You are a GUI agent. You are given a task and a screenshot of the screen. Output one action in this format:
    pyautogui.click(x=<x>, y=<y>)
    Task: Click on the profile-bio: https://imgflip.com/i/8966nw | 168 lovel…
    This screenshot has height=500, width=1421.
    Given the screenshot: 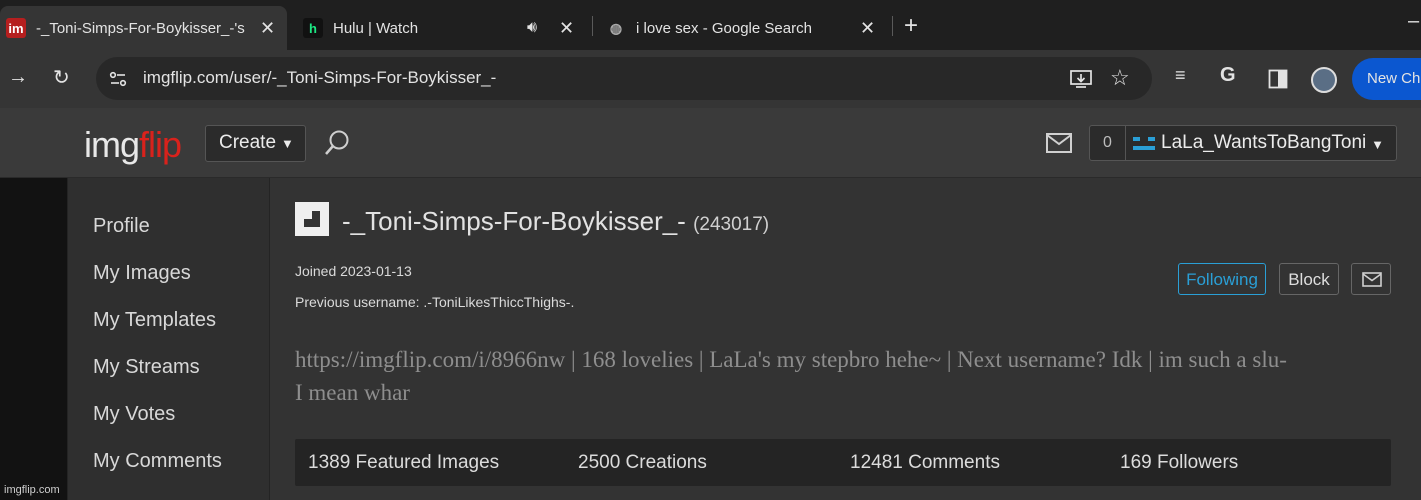 What is the action you would take?
    pyautogui.click(x=845, y=376)
    